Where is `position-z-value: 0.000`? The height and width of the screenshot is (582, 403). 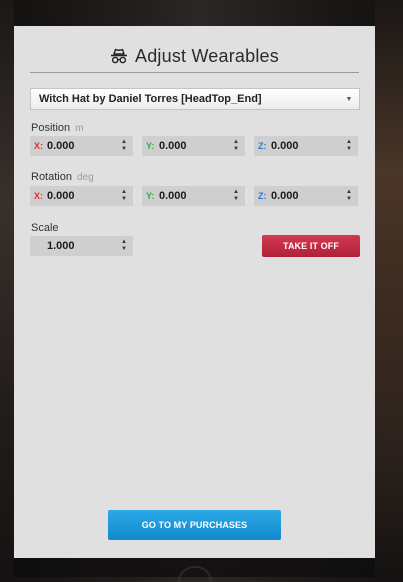
position-z-value: 0.000 is located at coordinates (285, 146).